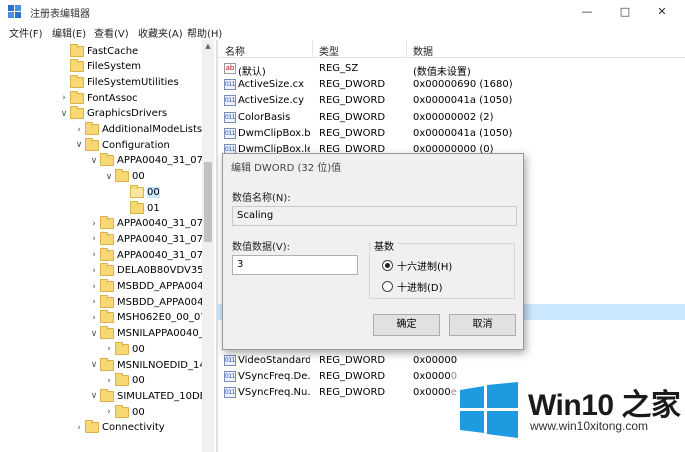  What do you see at coordinates (589, 426) in the screenshot?
I see `watermark-url: www.win10xitong.com` at bounding box center [589, 426].